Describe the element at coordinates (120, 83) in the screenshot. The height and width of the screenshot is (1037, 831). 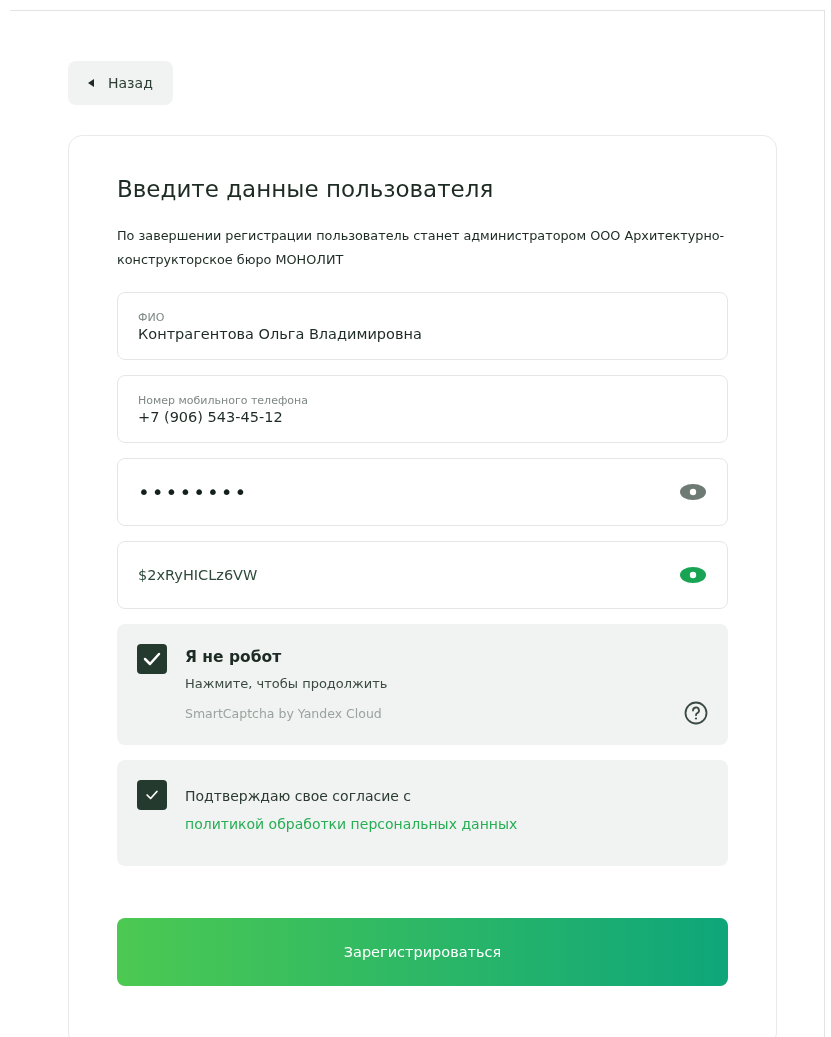
I see `back-button: Назад` at that location.